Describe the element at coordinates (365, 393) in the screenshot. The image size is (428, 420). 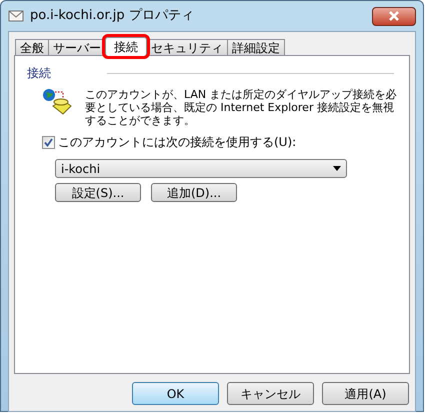
I see `dialog-button: 適用(A)` at that location.